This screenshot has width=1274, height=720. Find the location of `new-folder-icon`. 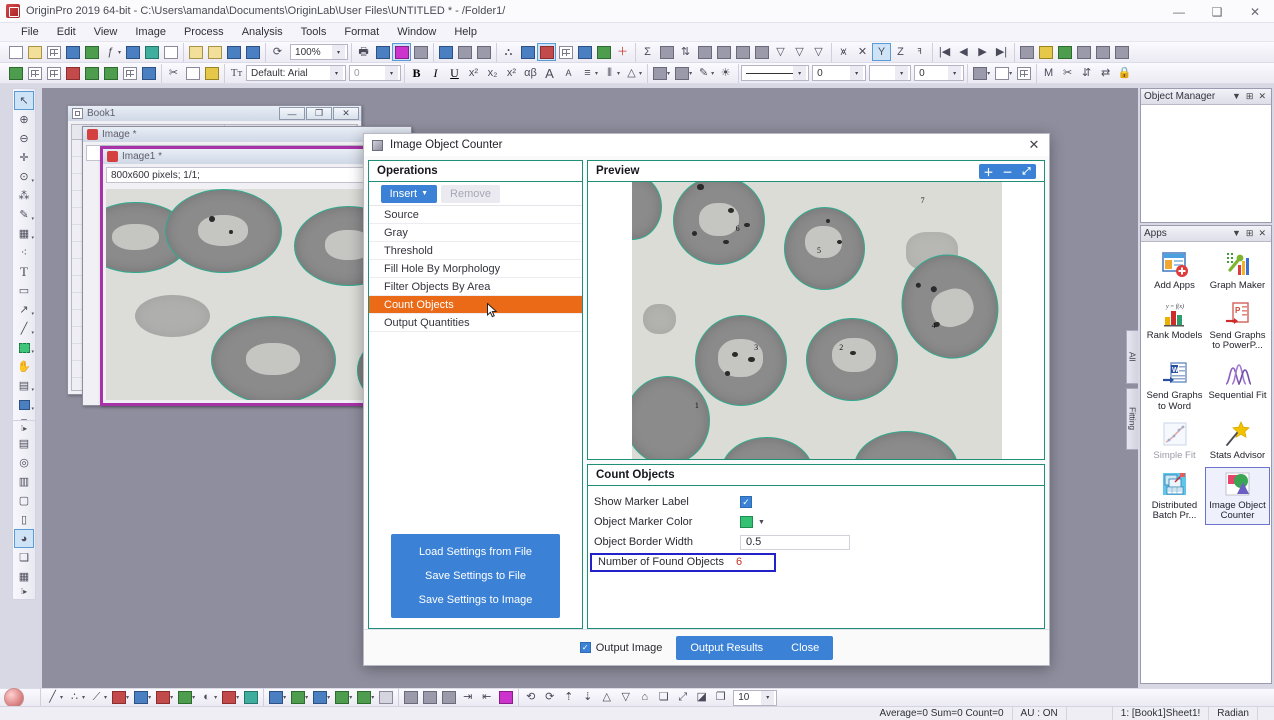

new-folder-icon is located at coordinates (34, 52).